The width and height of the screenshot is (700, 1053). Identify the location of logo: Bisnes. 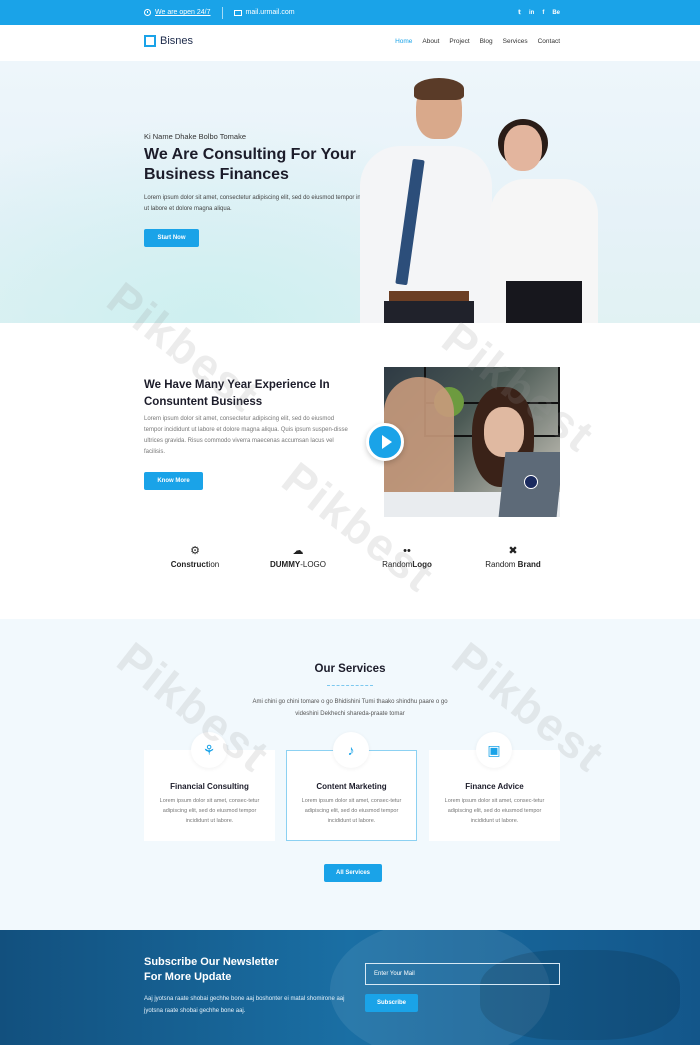
(168, 41).